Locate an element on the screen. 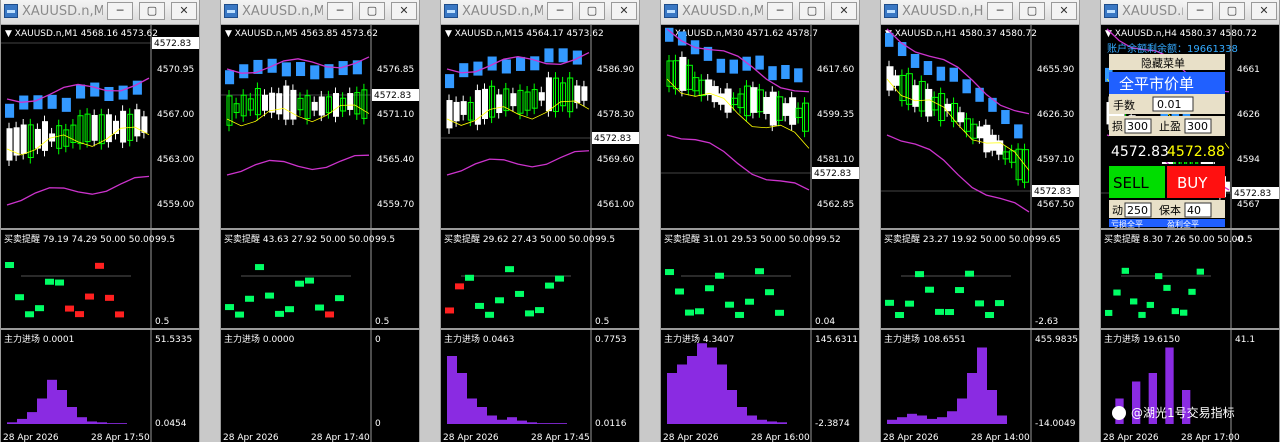 The height and width of the screenshot is (442, 1280). price-tick: 4563.00 is located at coordinates (175, 160).